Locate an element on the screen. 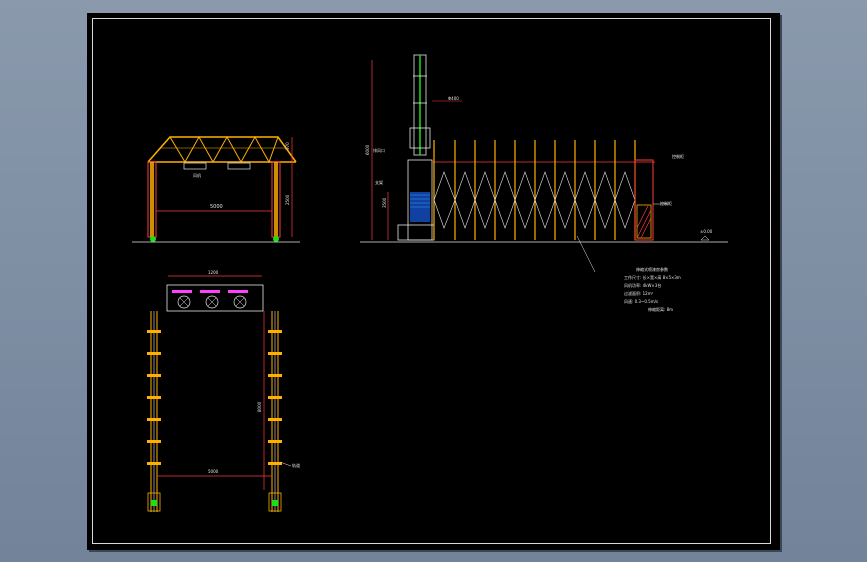  plan-rail-label: 轨道 is located at coordinates (296, 465).